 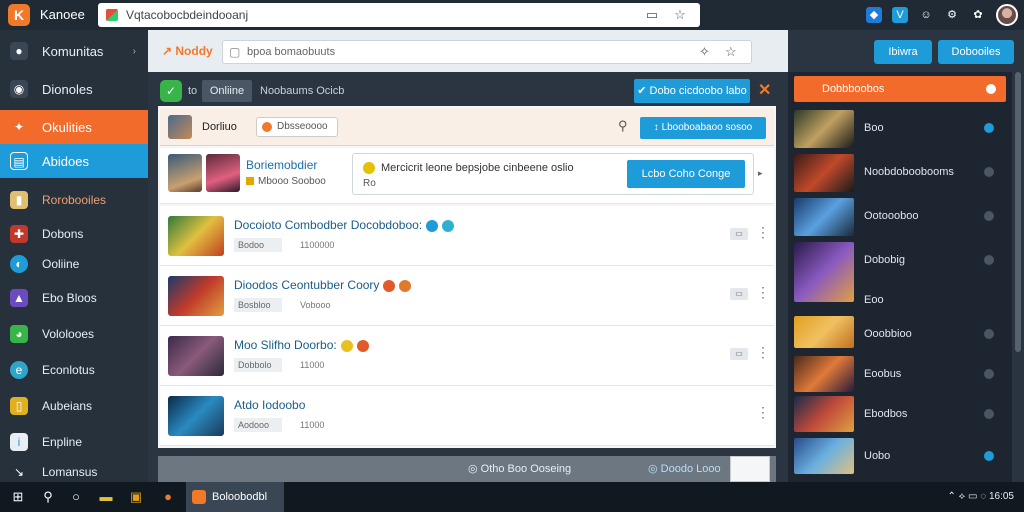 I want to click on list-item: Boo, so click(x=900, y=129).